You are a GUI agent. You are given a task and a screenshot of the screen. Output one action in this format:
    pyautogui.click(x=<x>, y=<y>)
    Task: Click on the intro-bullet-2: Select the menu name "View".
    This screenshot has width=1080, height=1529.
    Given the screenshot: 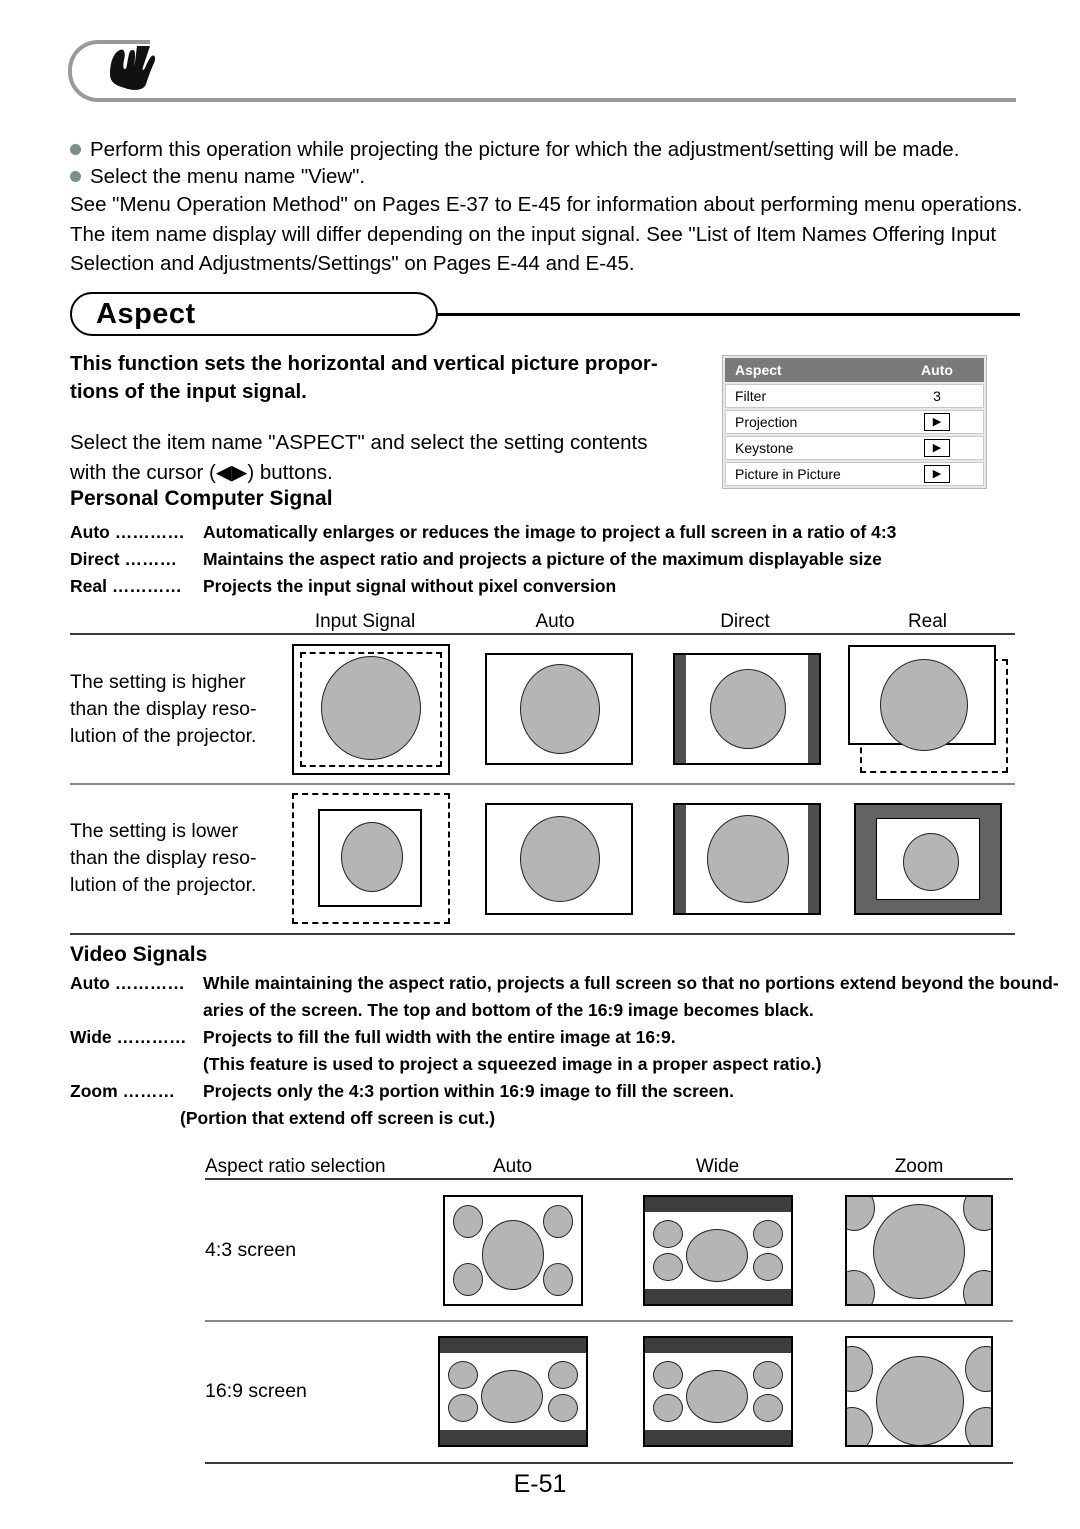 What is the action you would take?
    pyautogui.click(x=545, y=176)
    